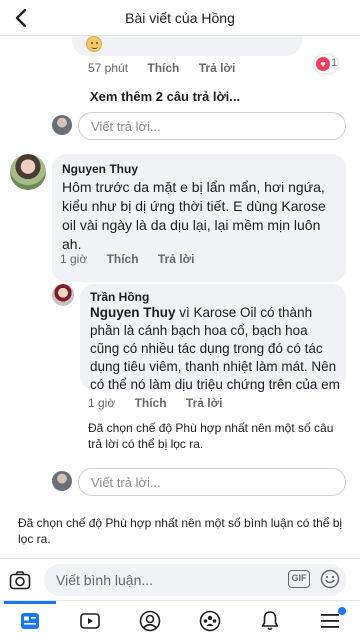 The height and width of the screenshot is (640, 360). Describe the element at coordinates (342, 611) in the screenshot. I see `notification-dot` at that location.